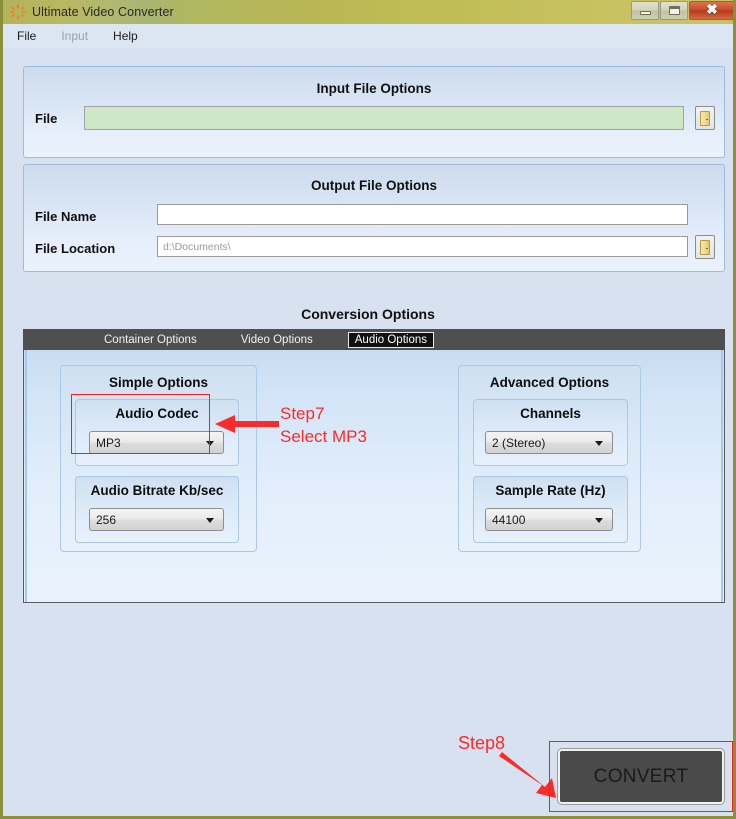 This screenshot has height=819, width=736. What do you see at coordinates (247, 424) in the screenshot?
I see `step7-arrow-icon` at bounding box center [247, 424].